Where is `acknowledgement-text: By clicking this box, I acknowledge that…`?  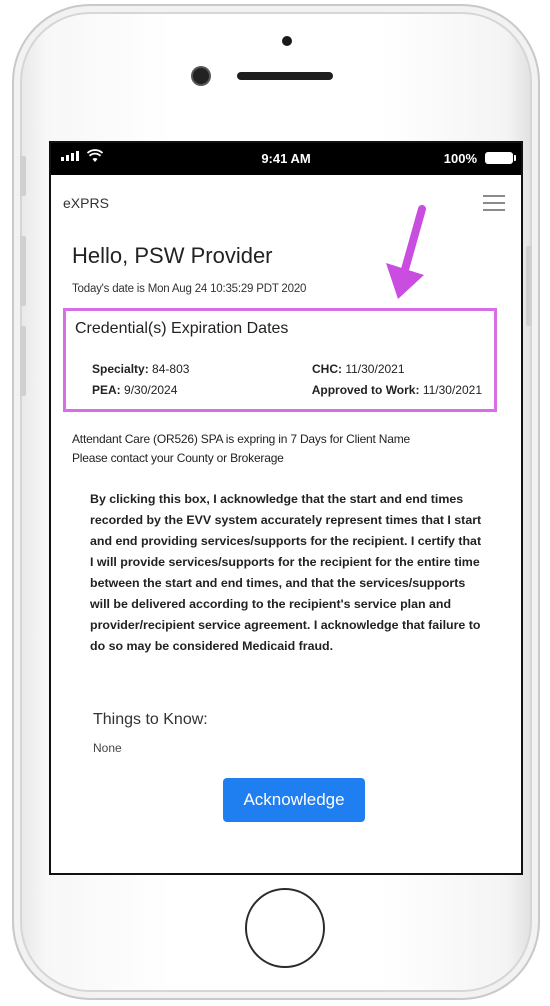
acknowledgement-text: By clicking this box, I acknowledge that… is located at coordinates (286, 572).